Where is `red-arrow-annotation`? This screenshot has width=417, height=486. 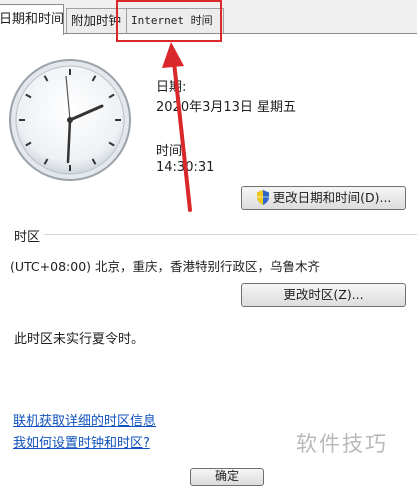
red-arrow-annotation is located at coordinates (177, 127).